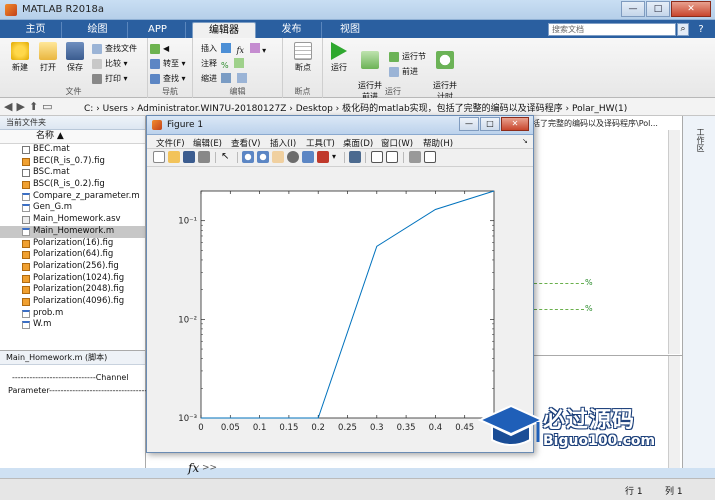 The image size is (715, 500). I want to click on find-files-button: 查找文件, so click(114, 49).